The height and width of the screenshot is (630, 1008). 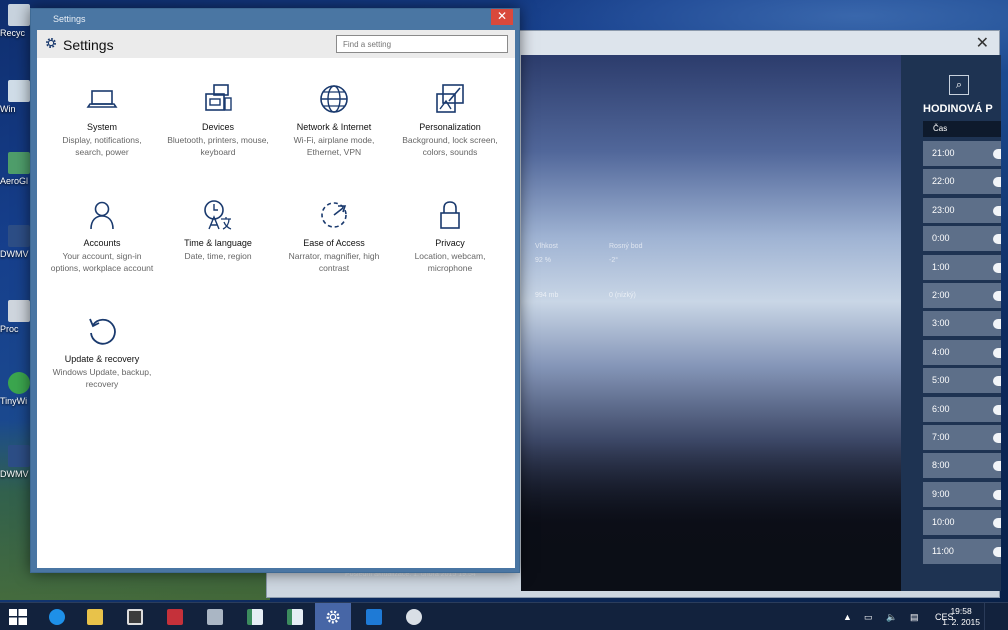 I want to click on paint-icon, so click(x=414, y=617).